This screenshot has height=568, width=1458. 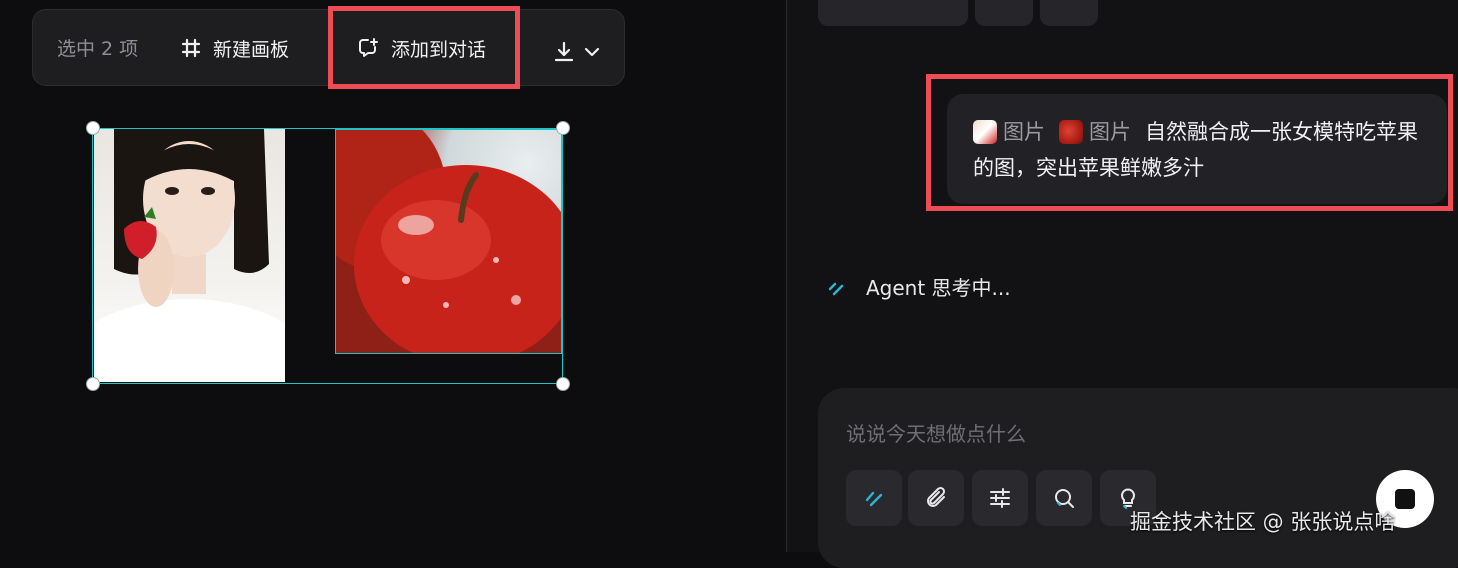 I want to click on new-board-button: 新建画板, so click(x=235, y=48).